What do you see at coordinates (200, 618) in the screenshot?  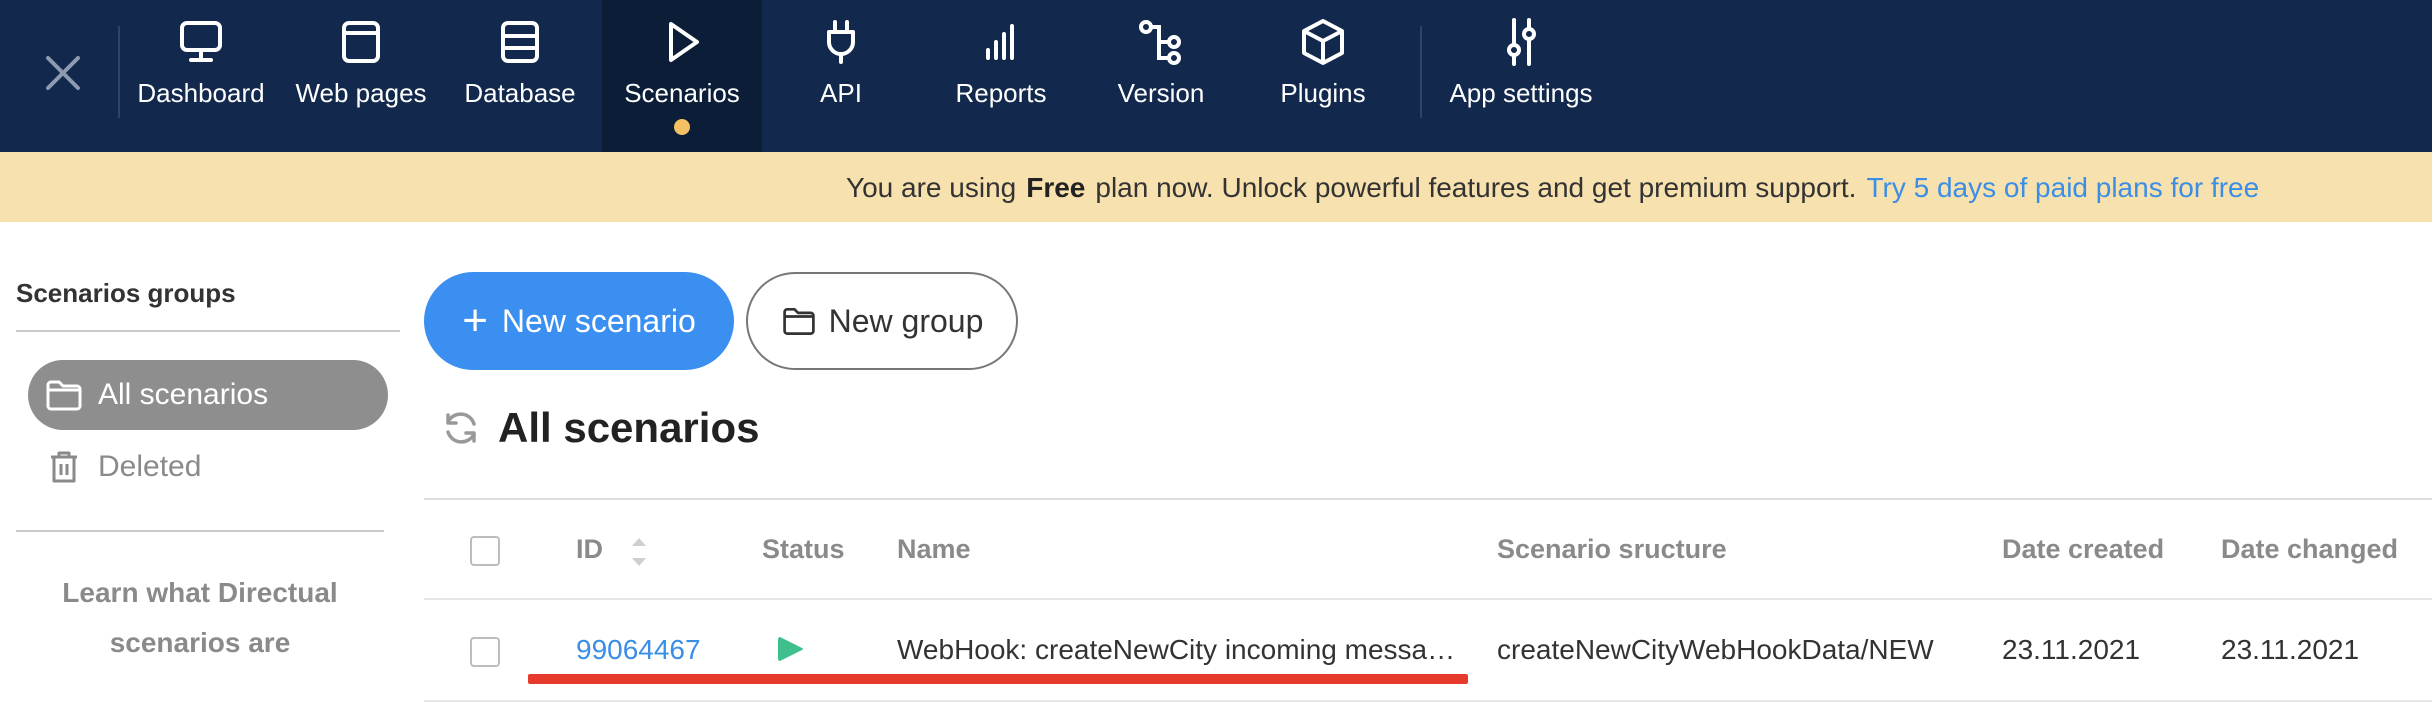 I see `learn-scenarios-link: Learn what Directual scenarios are` at bounding box center [200, 618].